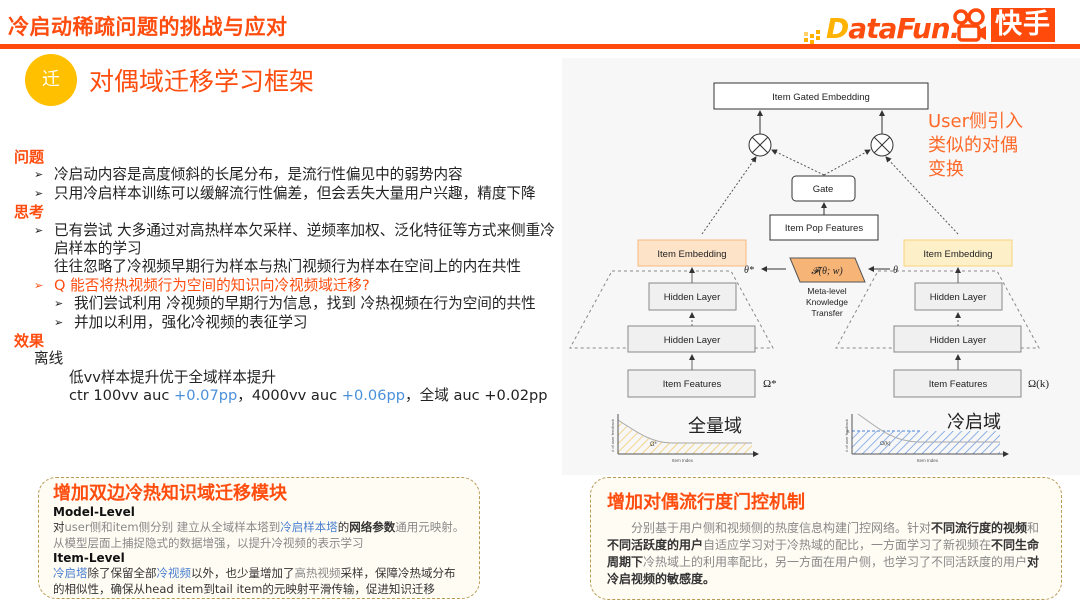 The width and height of the screenshot is (1080, 607). I want to click on left-item-embedding-label: Item Embedding, so click(691, 254).